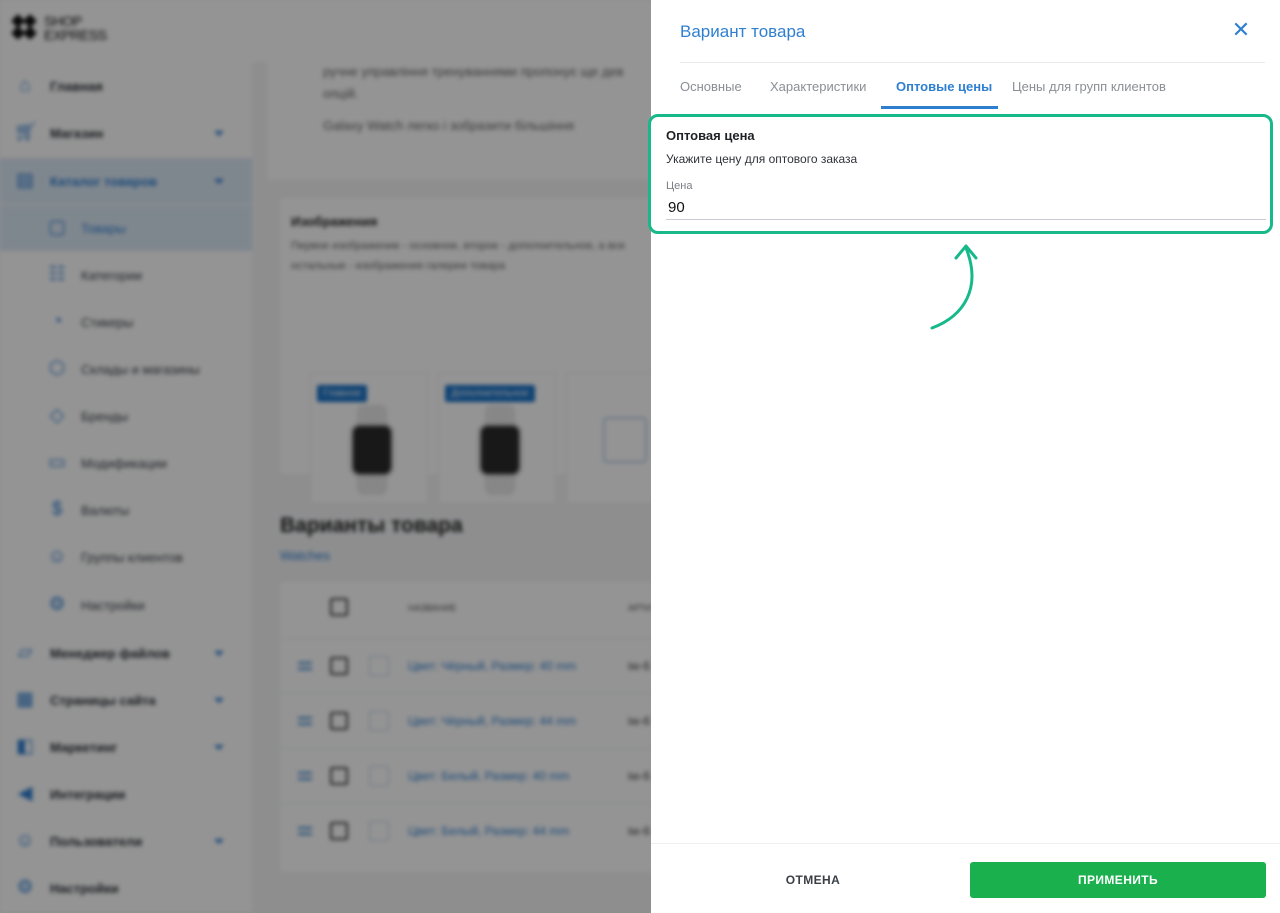  Describe the element at coordinates (954, 287) in the screenshot. I see `arrow-pointer-icon` at that location.